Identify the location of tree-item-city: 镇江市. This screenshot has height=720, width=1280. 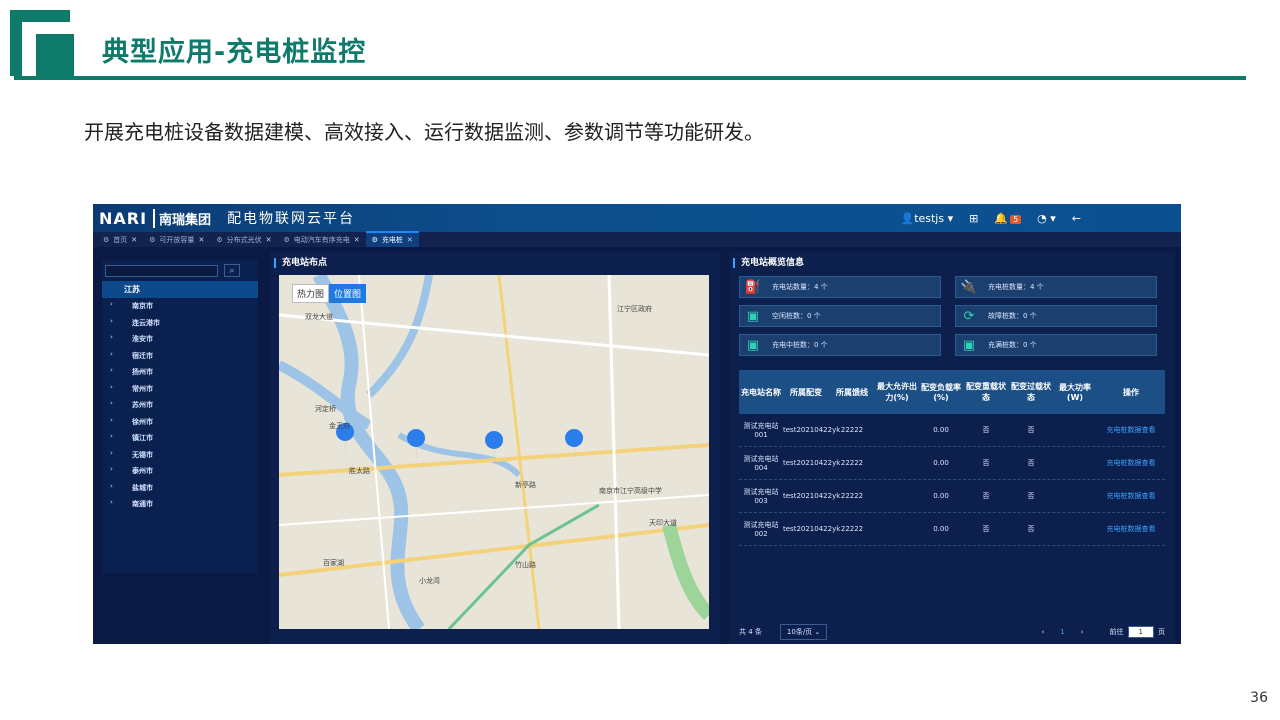
(180, 438).